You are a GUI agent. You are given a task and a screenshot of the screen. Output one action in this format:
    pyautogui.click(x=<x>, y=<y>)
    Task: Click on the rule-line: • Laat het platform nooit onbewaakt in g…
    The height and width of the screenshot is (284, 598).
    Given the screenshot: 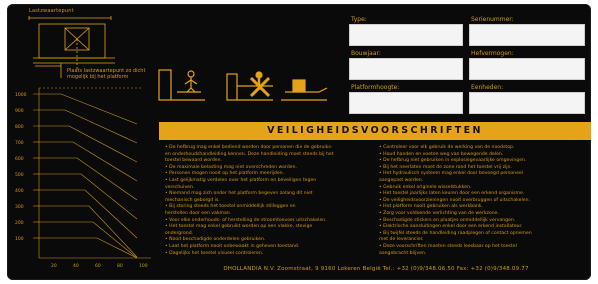 What is the action you would take?
    pyautogui.click(x=232, y=246)
    